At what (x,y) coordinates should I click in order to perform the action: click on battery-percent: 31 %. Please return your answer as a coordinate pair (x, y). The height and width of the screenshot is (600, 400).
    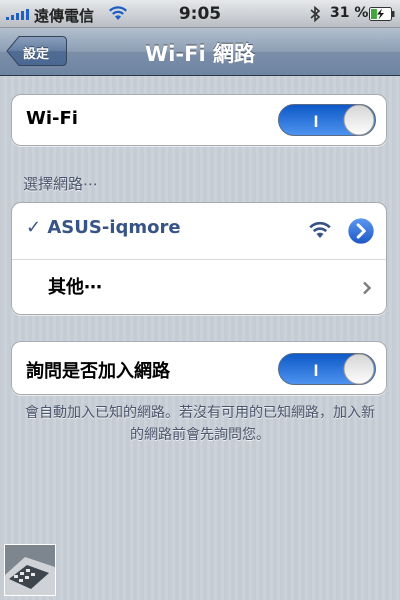
    Looking at the image, I should click on (349, 13).